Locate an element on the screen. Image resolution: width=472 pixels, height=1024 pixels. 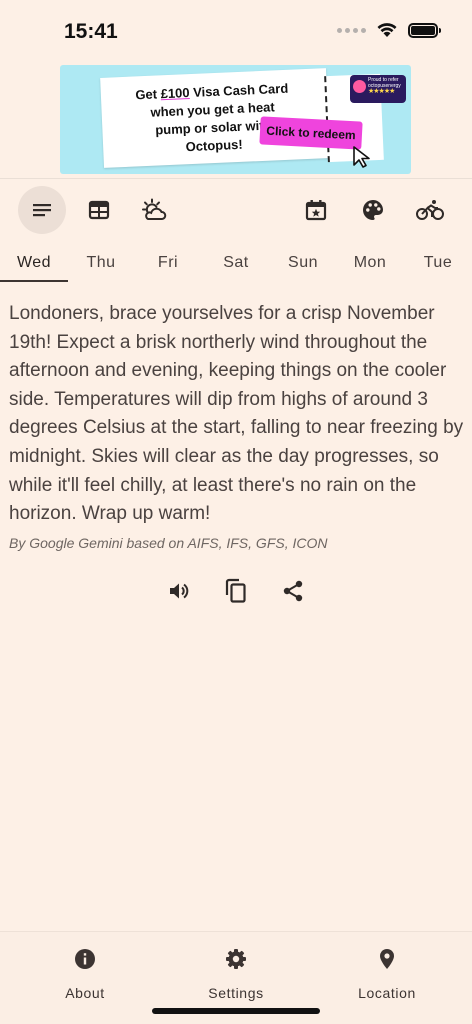
table-view-button is located at coordinates (99, 210).